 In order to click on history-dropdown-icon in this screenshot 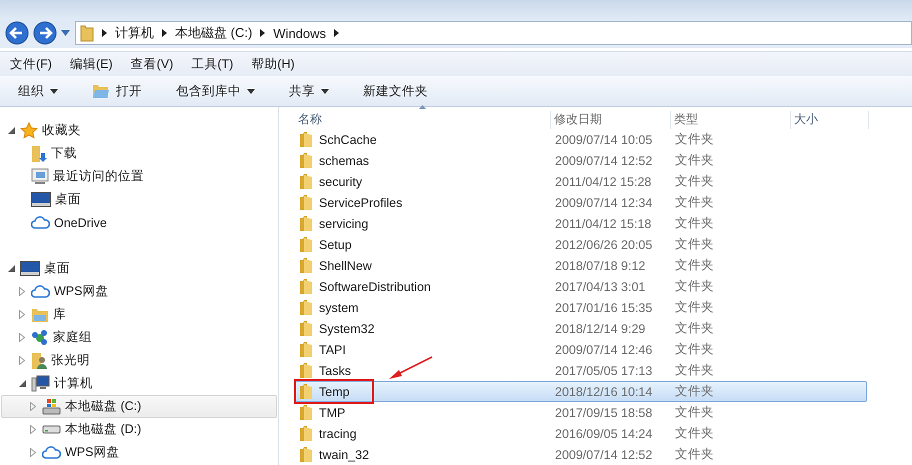, I will do `click(65, 33)`.